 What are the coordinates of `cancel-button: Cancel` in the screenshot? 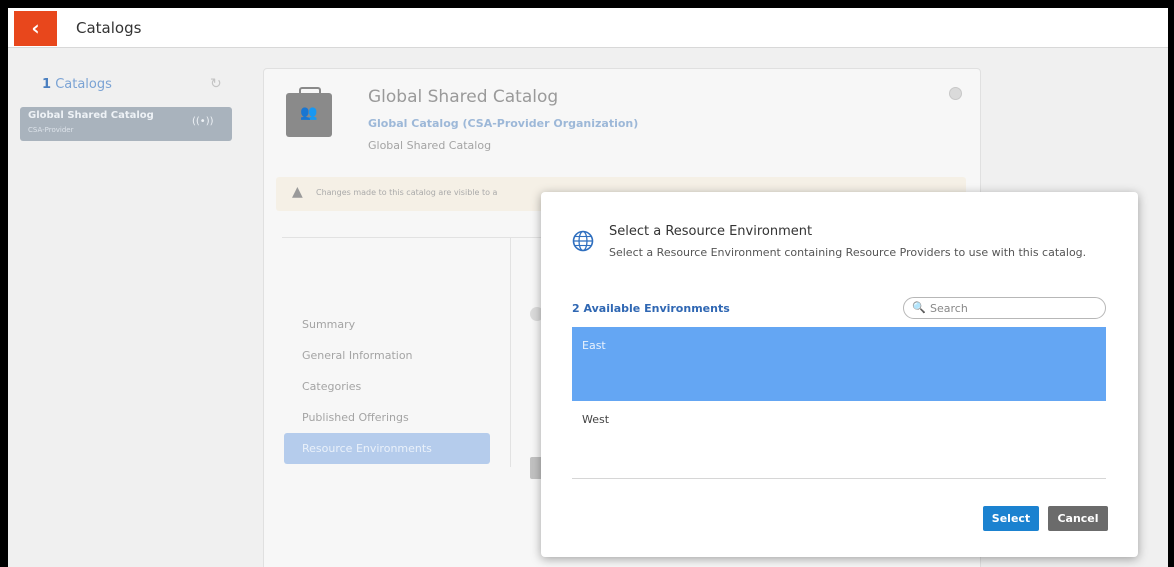 It's located at (1078, 518).